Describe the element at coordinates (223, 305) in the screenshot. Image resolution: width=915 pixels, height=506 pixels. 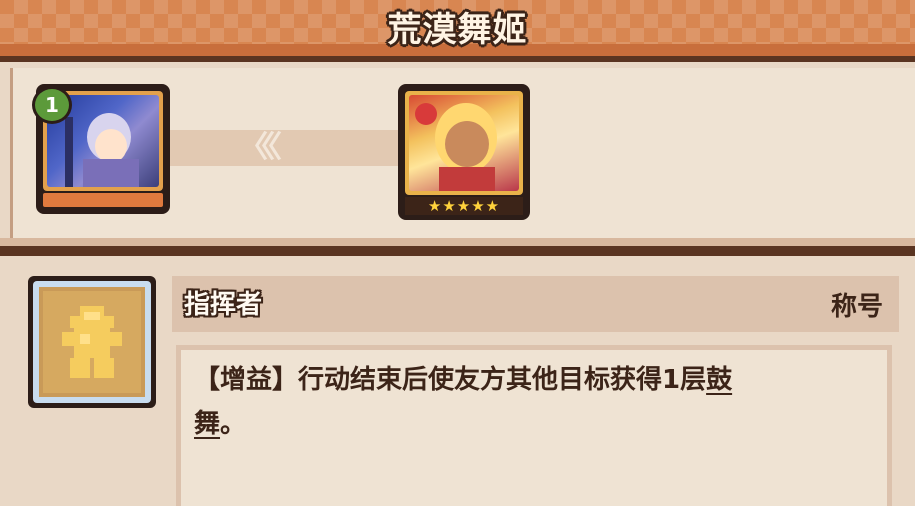
I see `skill-name: 指挥者` at that location.